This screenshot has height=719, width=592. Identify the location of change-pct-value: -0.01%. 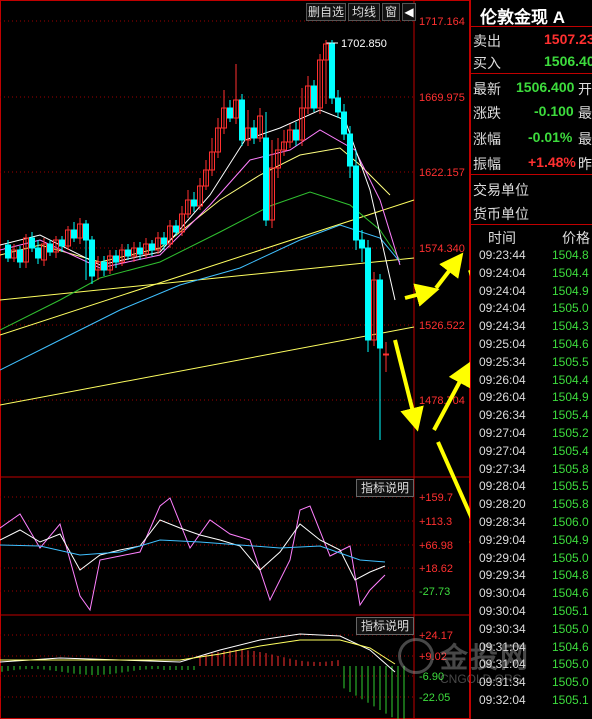
(550, 137).